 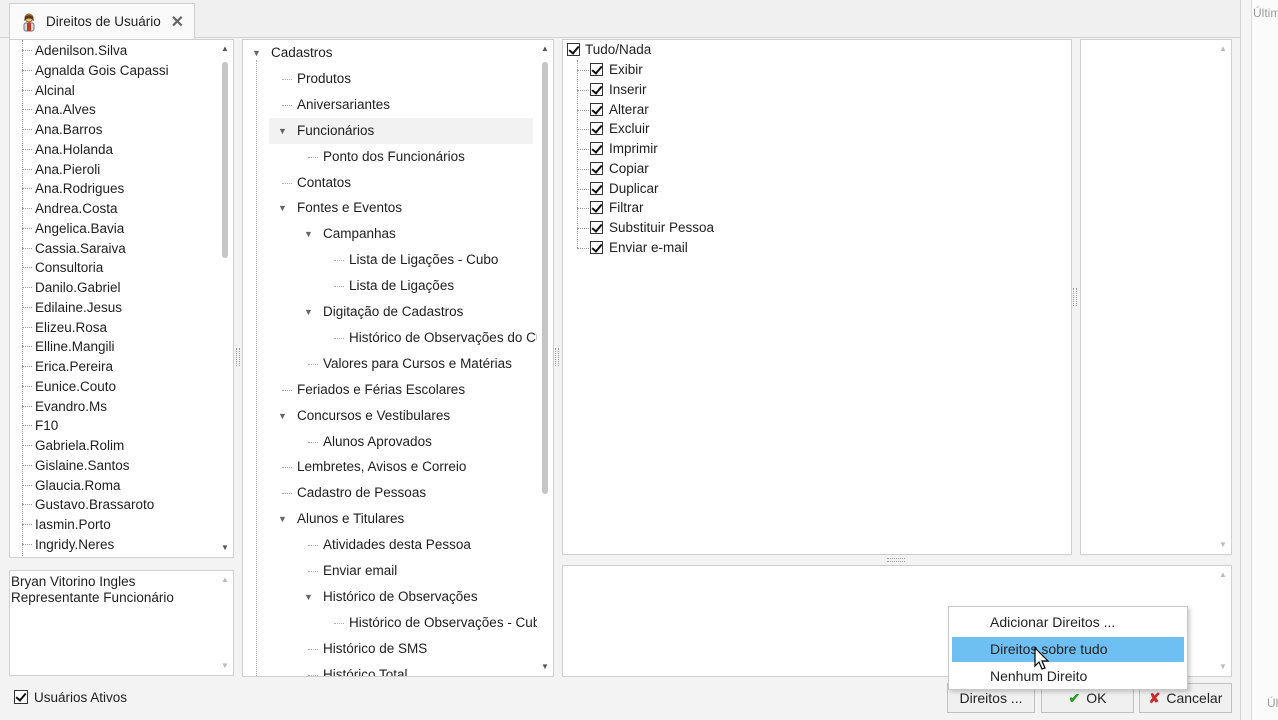 I want to click on menu-item-nenhum-direito: Nenhum Direito, so click(x=1068, y=676).